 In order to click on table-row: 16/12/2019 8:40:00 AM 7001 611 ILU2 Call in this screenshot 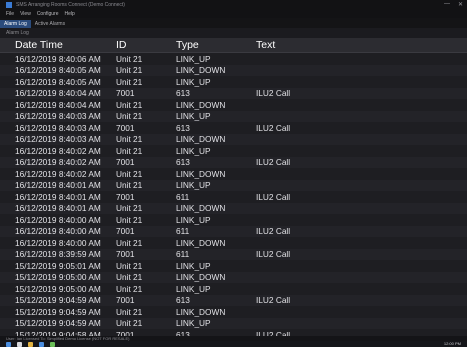, I will do `click(233, 231)`.